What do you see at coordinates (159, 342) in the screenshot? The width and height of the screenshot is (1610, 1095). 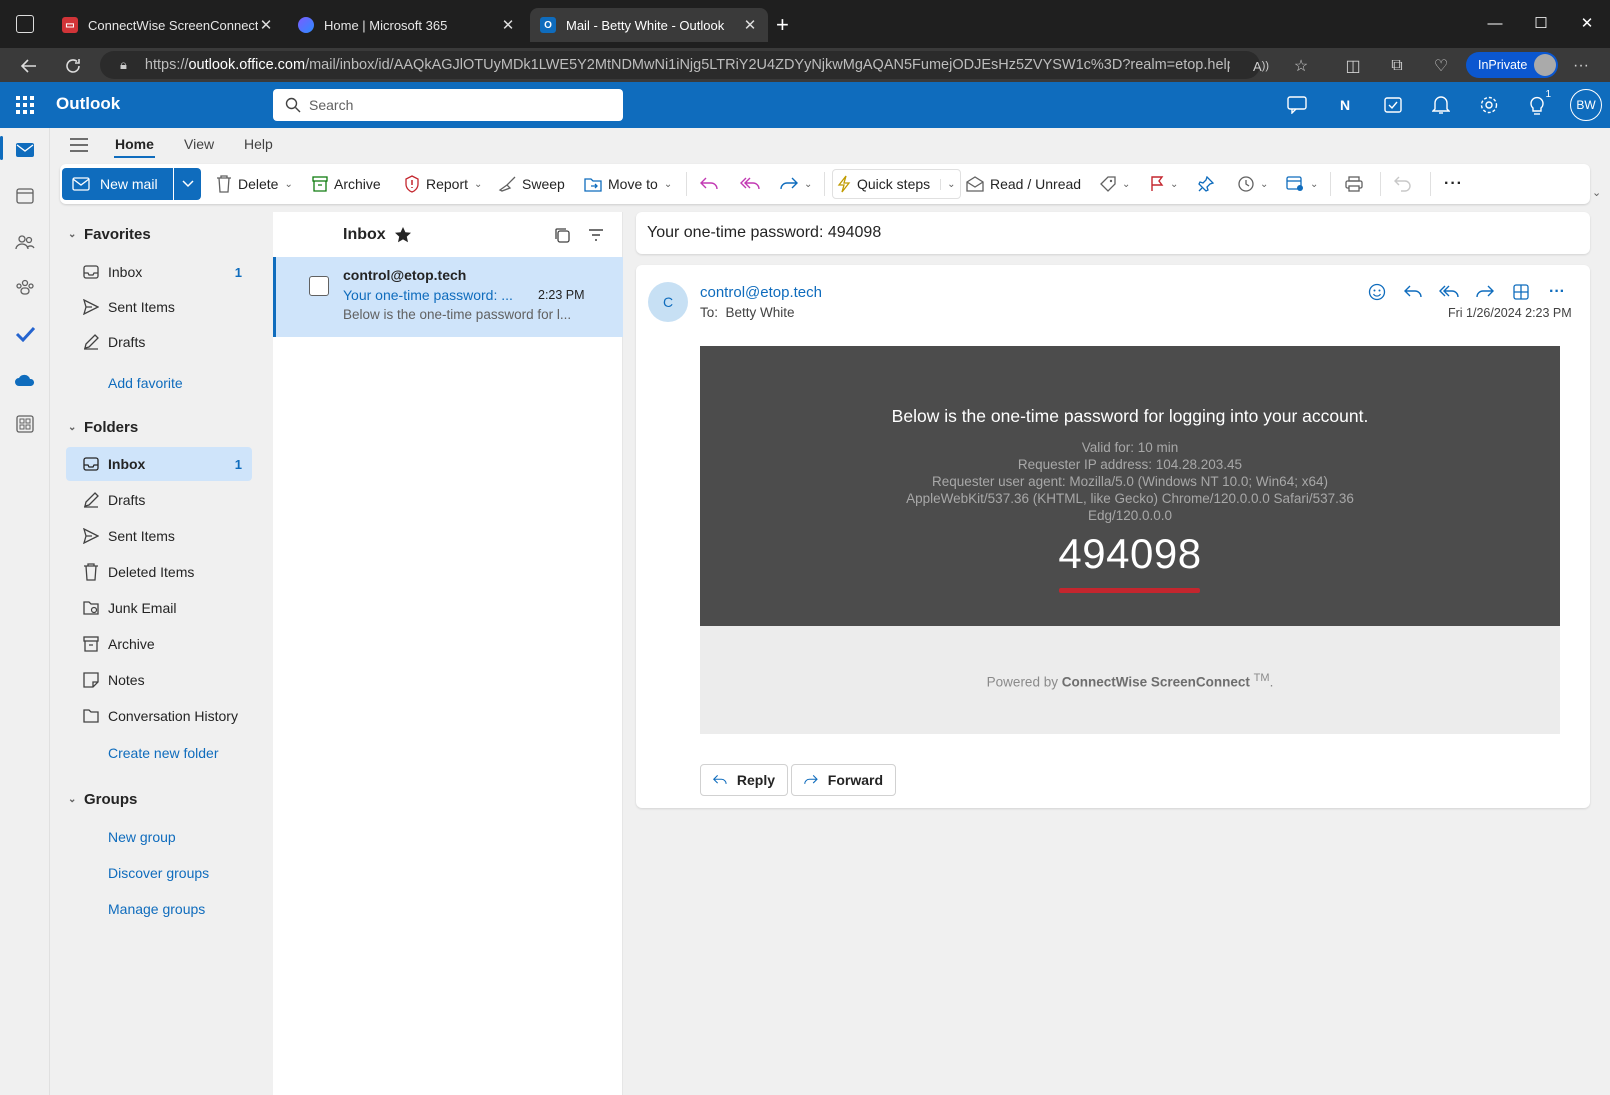 I see `favorites-item-drafts: Drafts` at bounding box center [159, 342].